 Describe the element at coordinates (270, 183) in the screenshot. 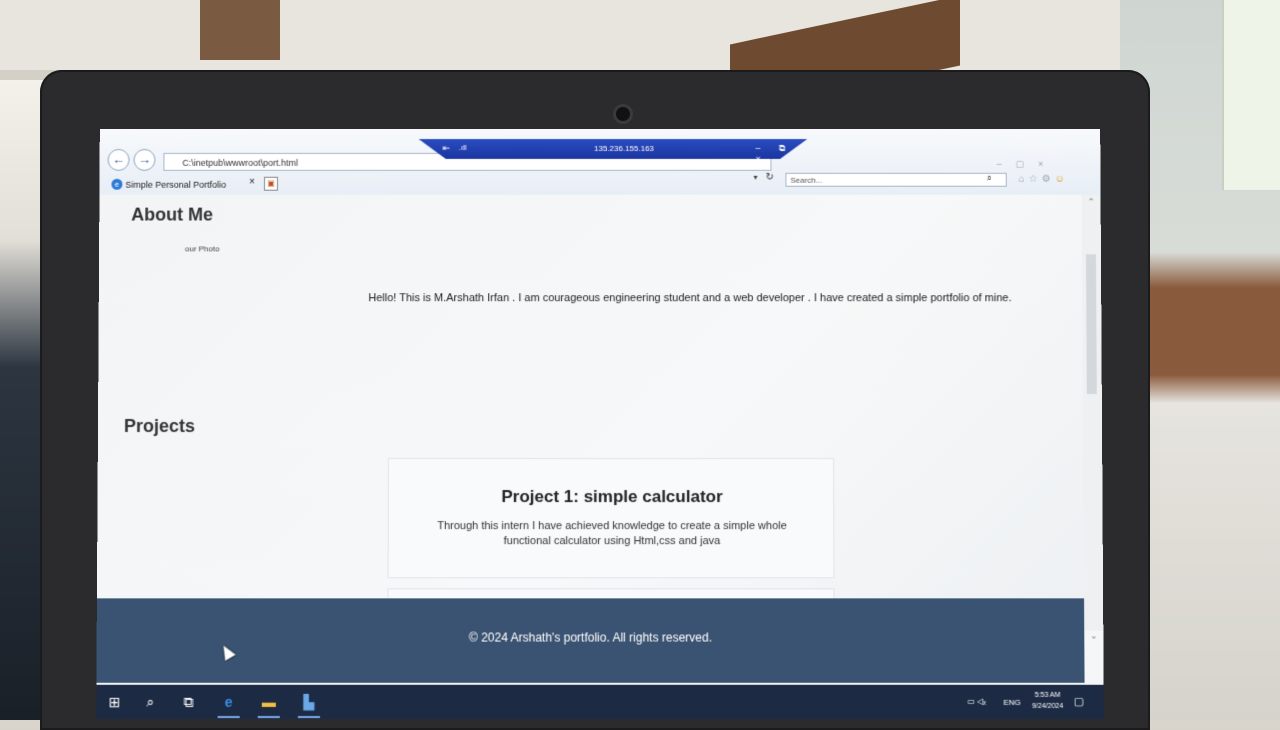

I see `new-tab-button: ▣` at that location.